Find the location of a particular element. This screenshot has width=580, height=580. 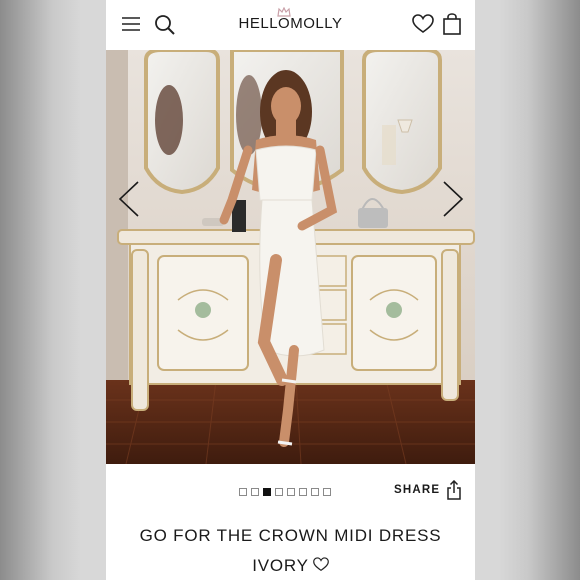

share-label: SHARE is located at coordinates (417, 490).